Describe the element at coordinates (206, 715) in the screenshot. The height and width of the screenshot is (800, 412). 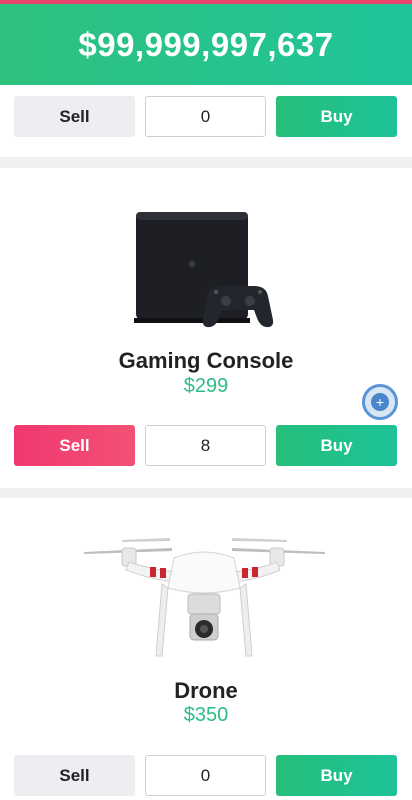
I see `product-price: $350` at that location.